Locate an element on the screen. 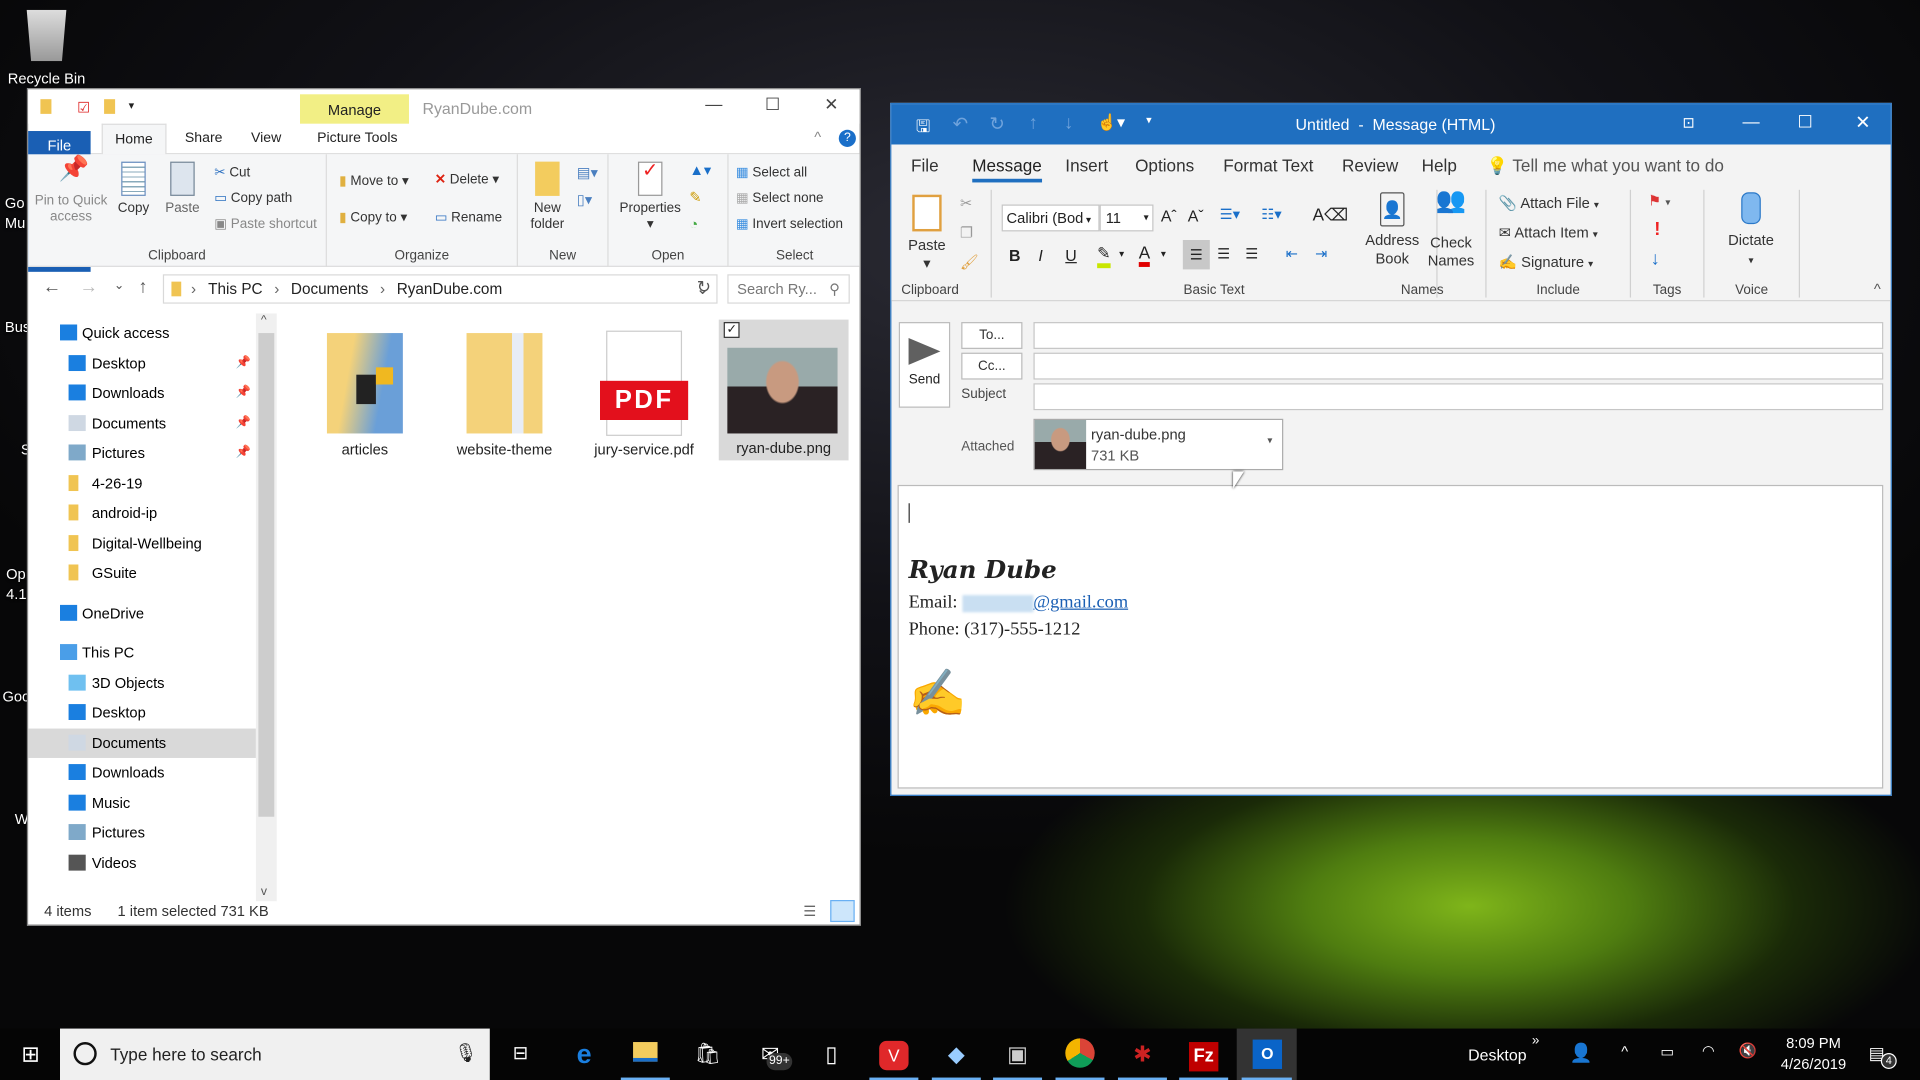 The height and width of the screenshot is (1080, 1920). edit-icon: ✎ is located at coordinates (695, 197).